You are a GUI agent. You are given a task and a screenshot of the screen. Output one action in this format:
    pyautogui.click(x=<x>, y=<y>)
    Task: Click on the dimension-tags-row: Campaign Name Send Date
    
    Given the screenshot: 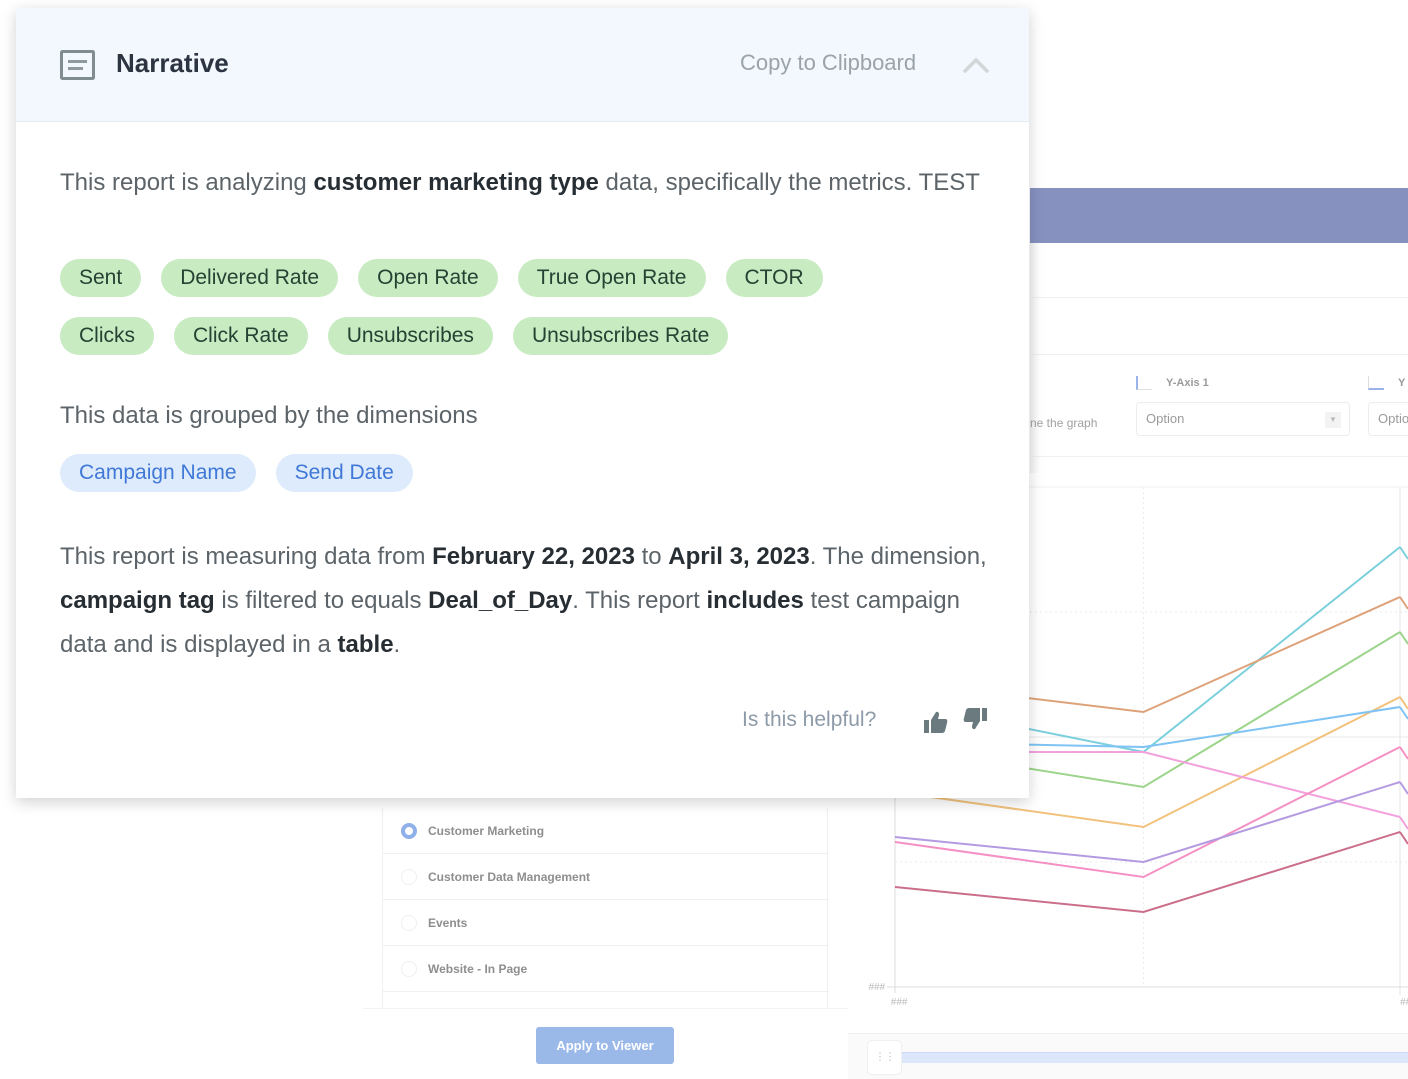 What is the action you would take?
    pyautogui.click(x=236, y=473)
    